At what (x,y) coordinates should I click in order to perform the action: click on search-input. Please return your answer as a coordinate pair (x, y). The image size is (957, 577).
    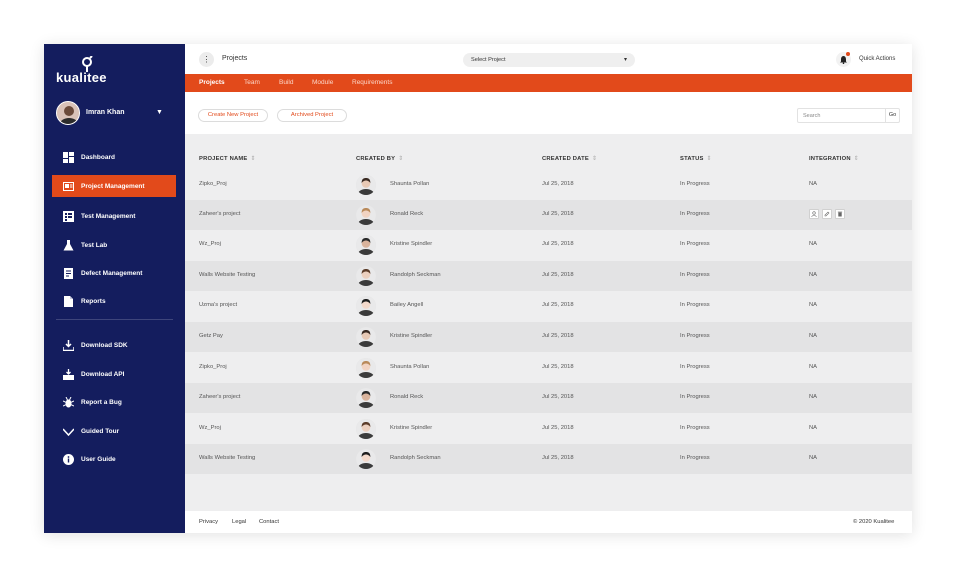
    Looking at the image, I should click on (841, 115).